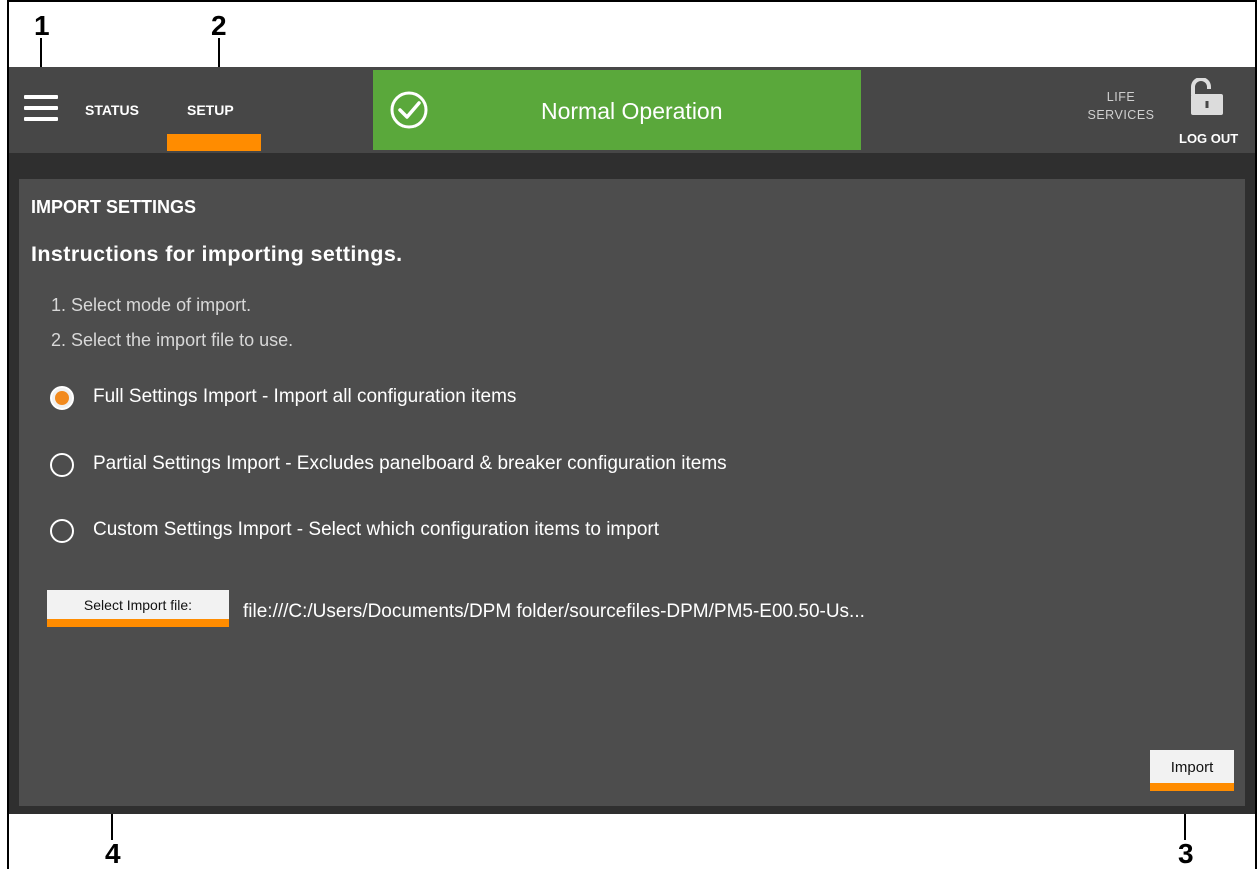 The height and width of the screenshot is (869, 1257). Describe the element at coordinates (1121, 106) in the screenshot. I see `life-services-link: LIFE SERVICES` at that location.